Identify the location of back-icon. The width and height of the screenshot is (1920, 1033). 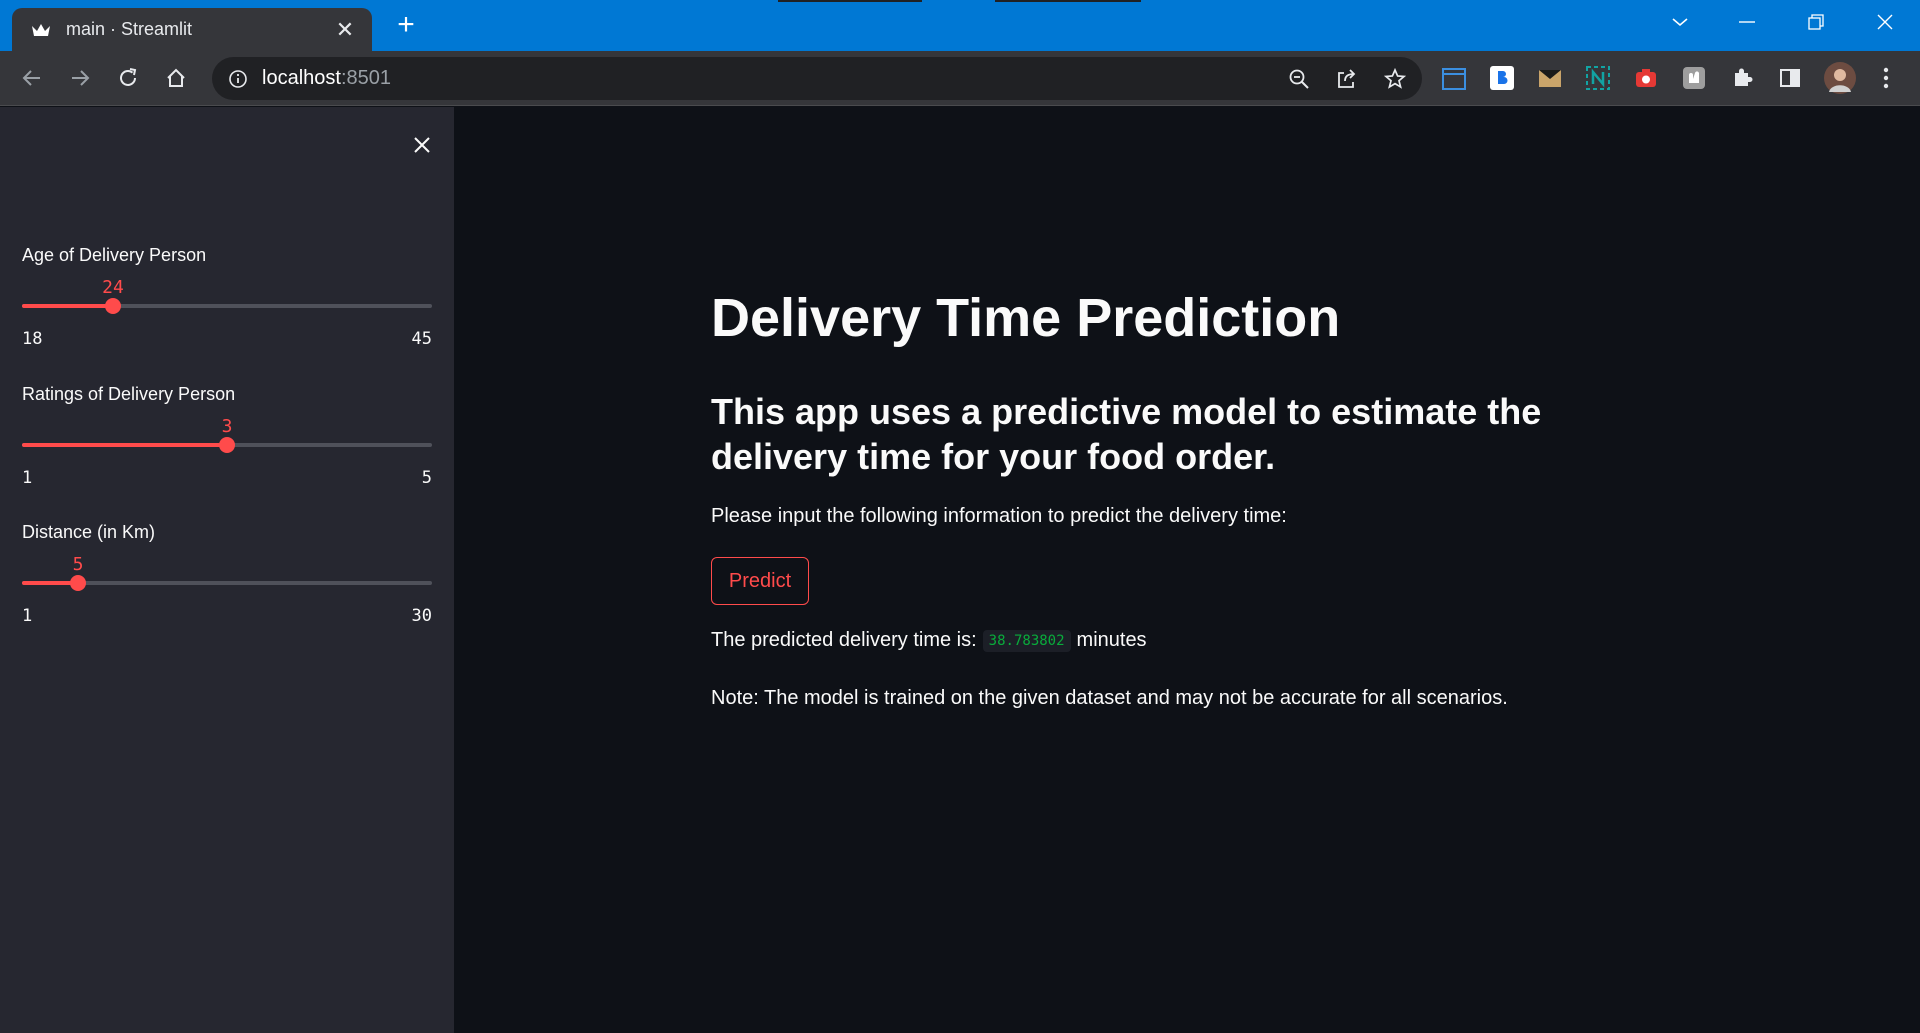
(32, 78).